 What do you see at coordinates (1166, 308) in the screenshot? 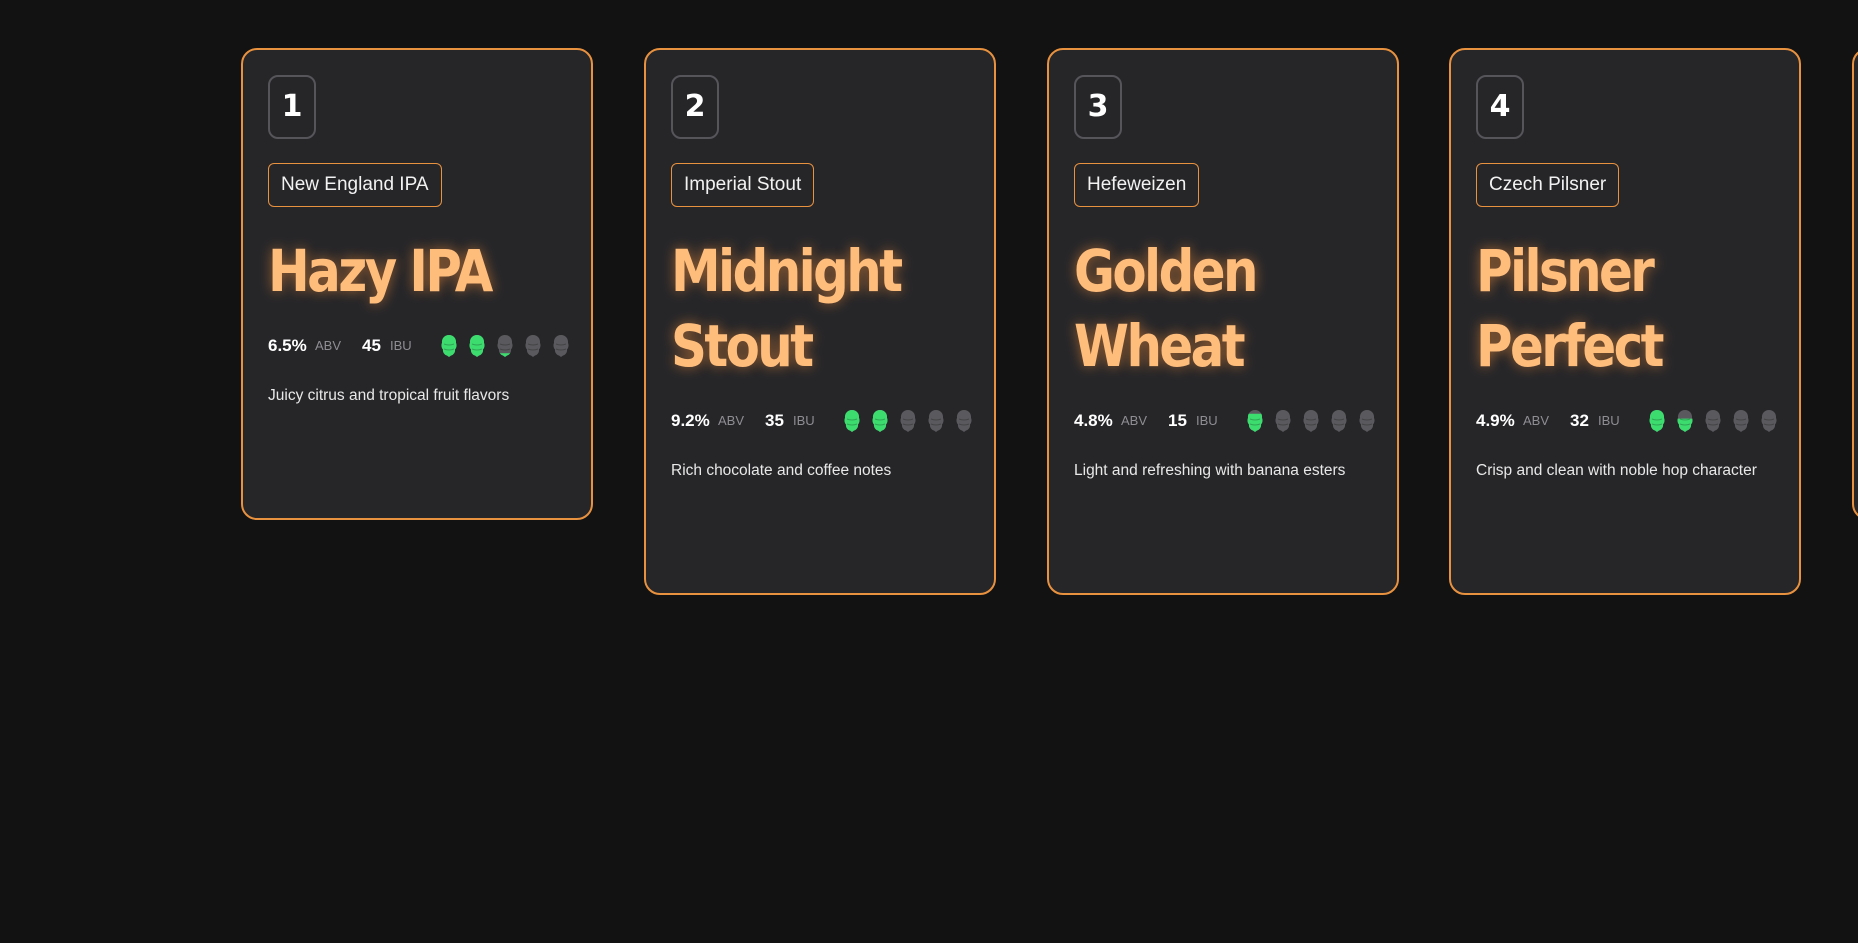
I see `beer-name: Golden Wheat` at bounding box center [1166, 308].